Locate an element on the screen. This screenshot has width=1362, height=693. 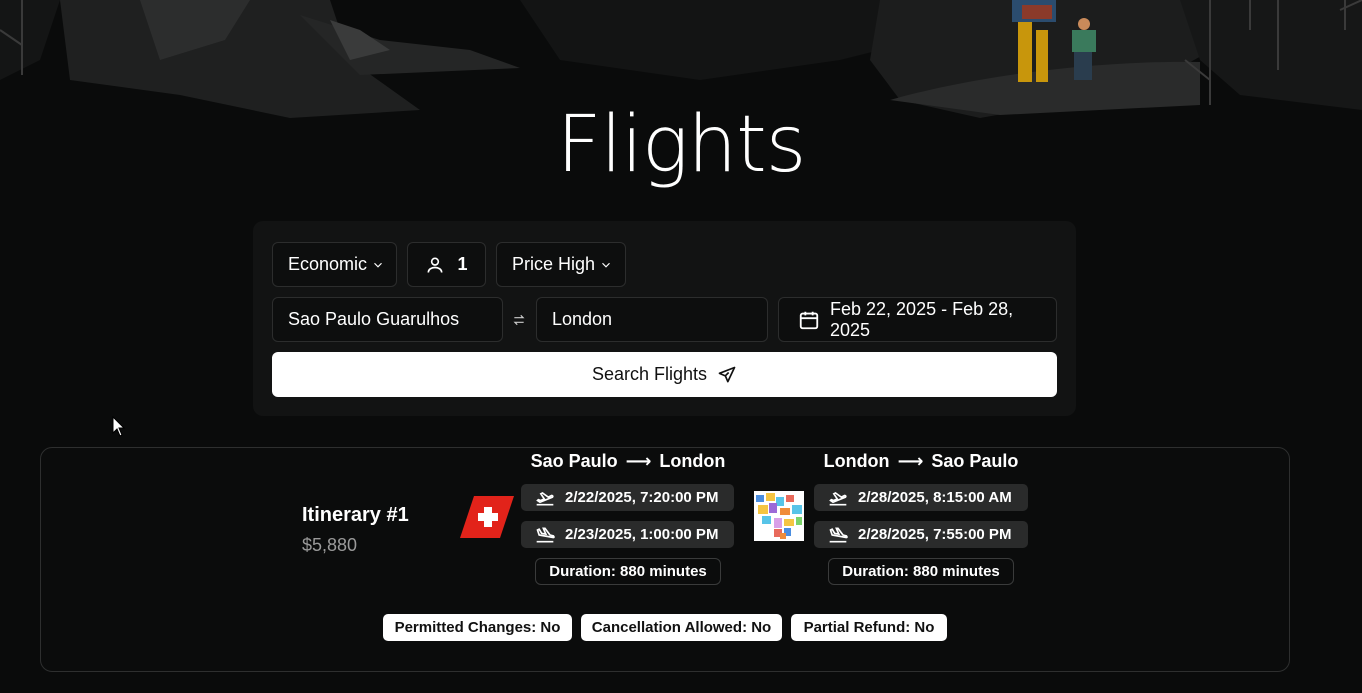
outbound-departure: 2/22/2025, 7:20:00 PM is located at coordinates (627, 497).